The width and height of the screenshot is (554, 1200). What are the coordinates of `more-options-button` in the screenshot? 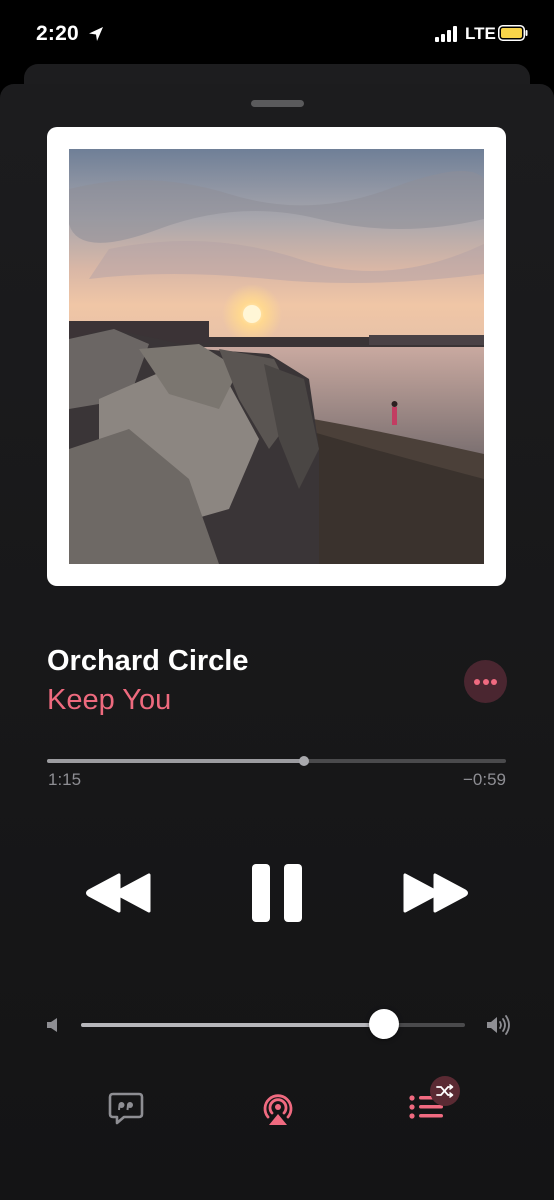 It's located at (485, 681).